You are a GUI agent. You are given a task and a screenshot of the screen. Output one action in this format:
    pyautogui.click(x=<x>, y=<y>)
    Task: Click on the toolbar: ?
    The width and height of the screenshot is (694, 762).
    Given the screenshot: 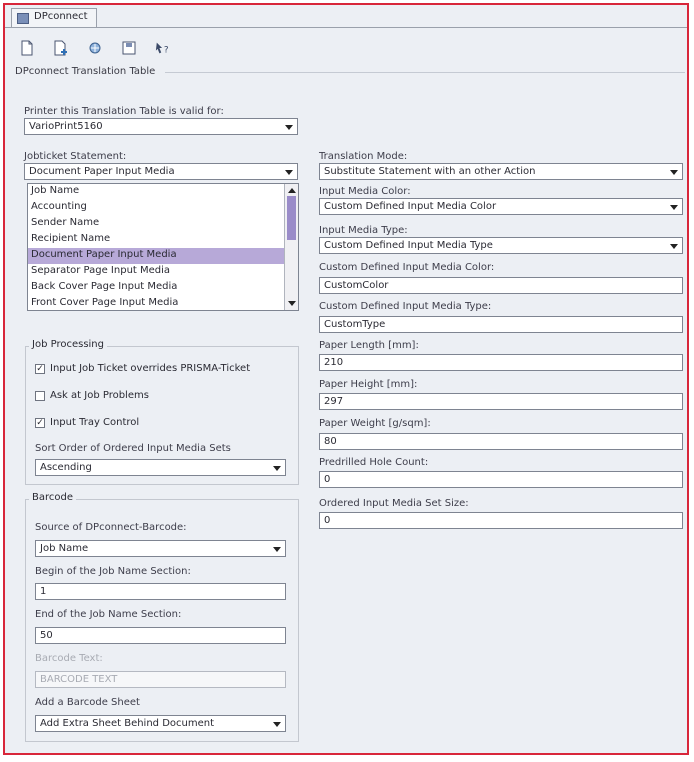 What is the action you would take?
    pyautogui.click(x=95, y=48)
    